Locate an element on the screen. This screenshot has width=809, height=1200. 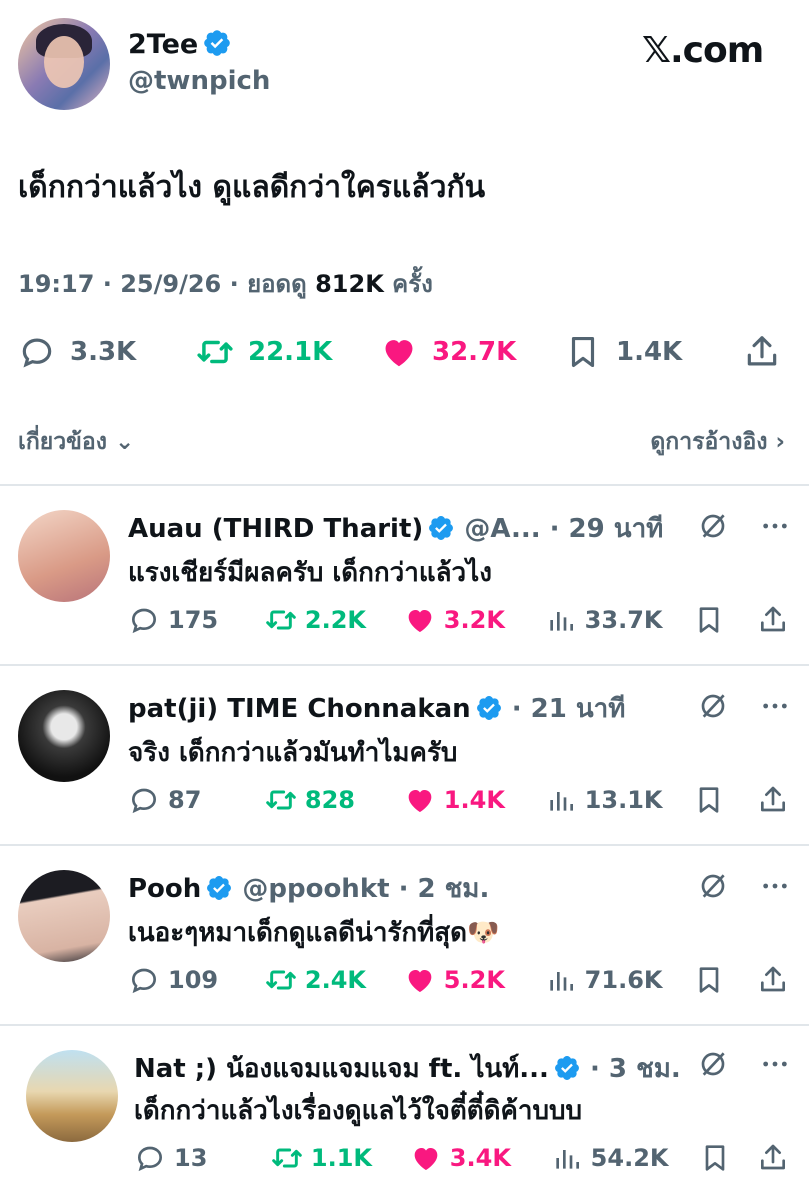
view-count: 71.6K is located at coordinates (619, 980).